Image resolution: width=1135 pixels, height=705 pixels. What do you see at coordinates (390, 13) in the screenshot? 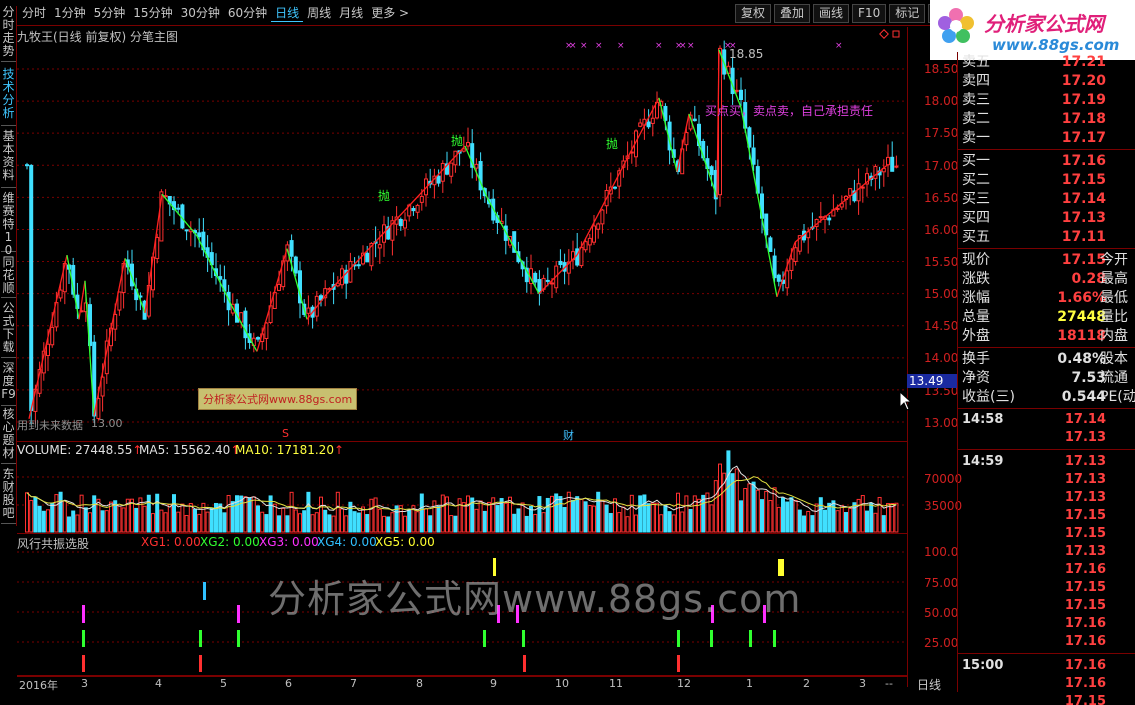
I see `period-tab-more: 更多 >` at bounding box center [390, 13].